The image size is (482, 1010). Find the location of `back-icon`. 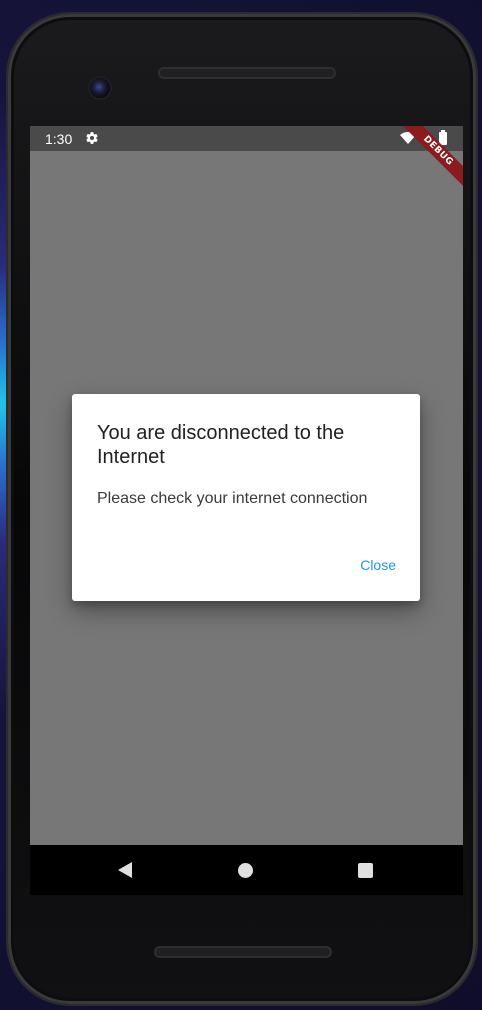

back-icon is located at coordinates (125, 870).